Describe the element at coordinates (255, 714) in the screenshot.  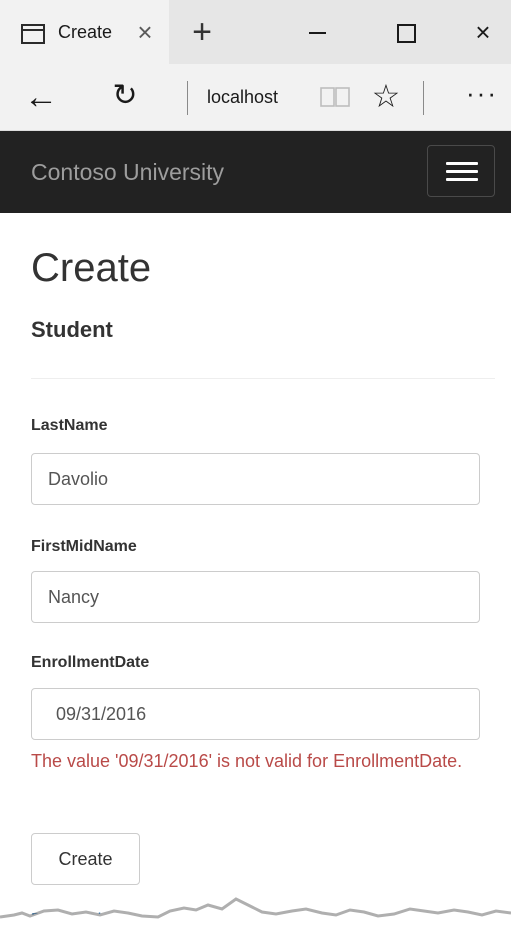
I see `enrollment-date-input` at that location.